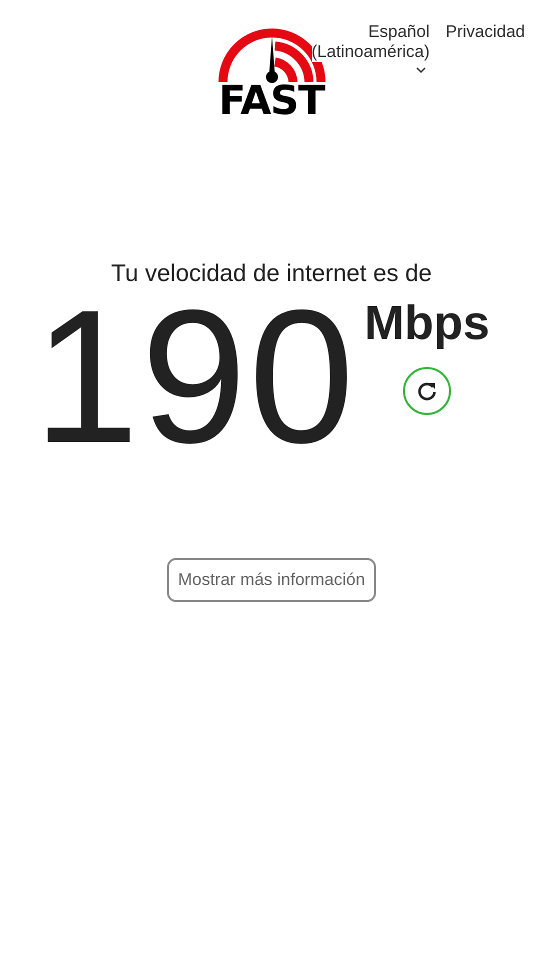 The height and width of the screenshot is (960, 543). What do you see at coordinates (271, 580) in the screenshot?
I see `more-info-button: Mostrar más información` at bounding box center [271, 580].